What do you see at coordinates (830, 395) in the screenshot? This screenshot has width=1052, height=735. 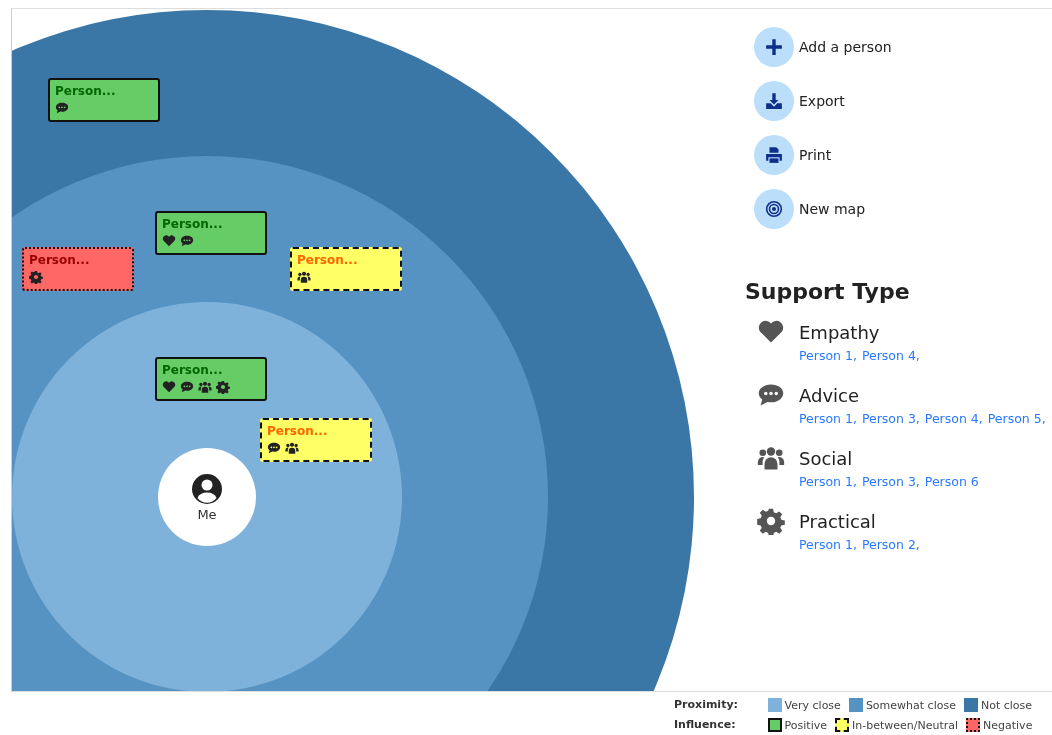 I see `support-type-name: Advice` at bounding box center [830, 395].